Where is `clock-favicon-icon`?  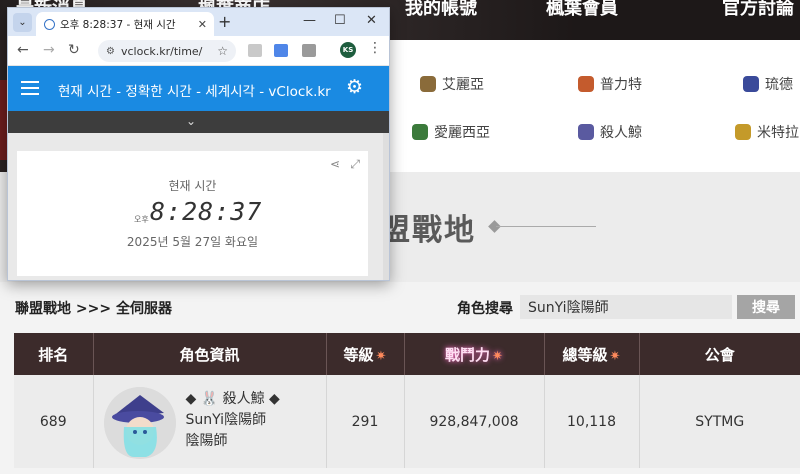 clock-favicon-icon is located at coordinates (49, 24).